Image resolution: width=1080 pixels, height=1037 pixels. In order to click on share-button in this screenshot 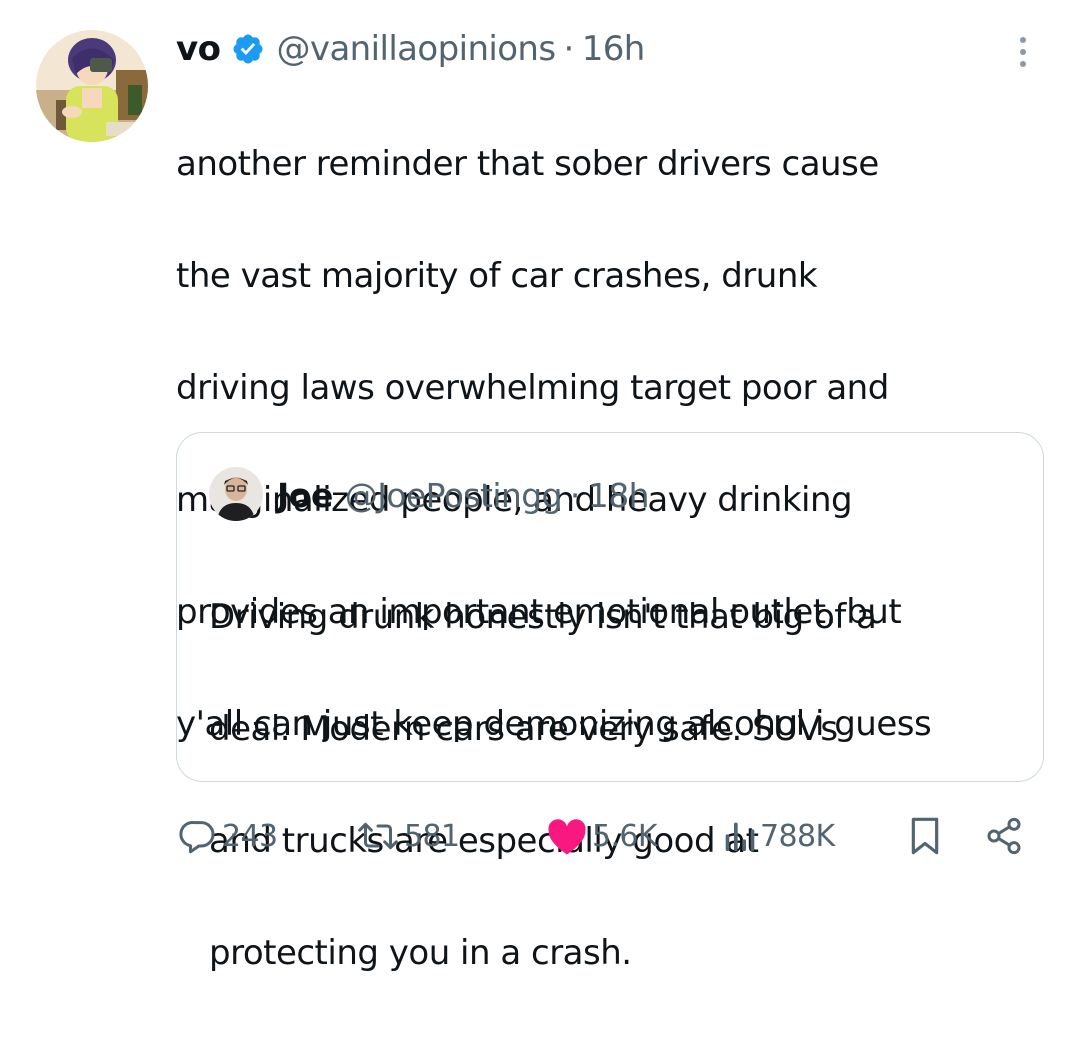, I will do `click(1004, 836)`.